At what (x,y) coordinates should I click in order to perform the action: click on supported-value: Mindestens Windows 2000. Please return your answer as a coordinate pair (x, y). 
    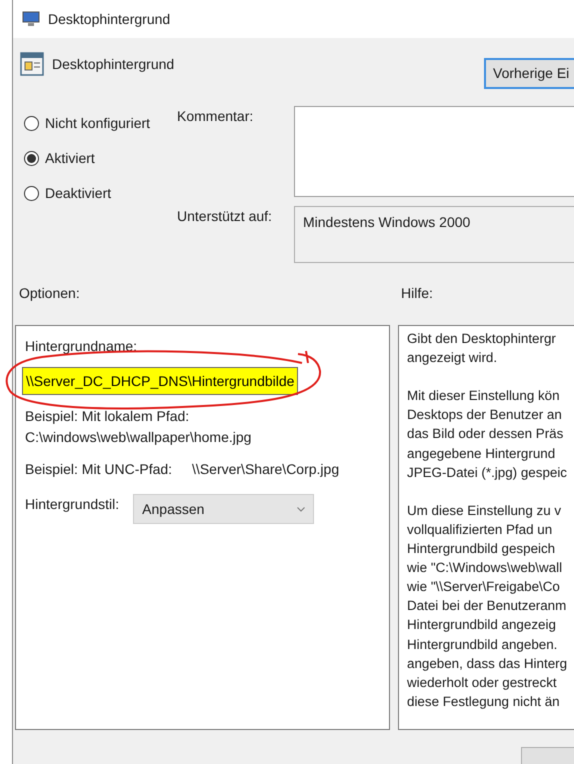
    Looking at the image, I should click on (386, 222).